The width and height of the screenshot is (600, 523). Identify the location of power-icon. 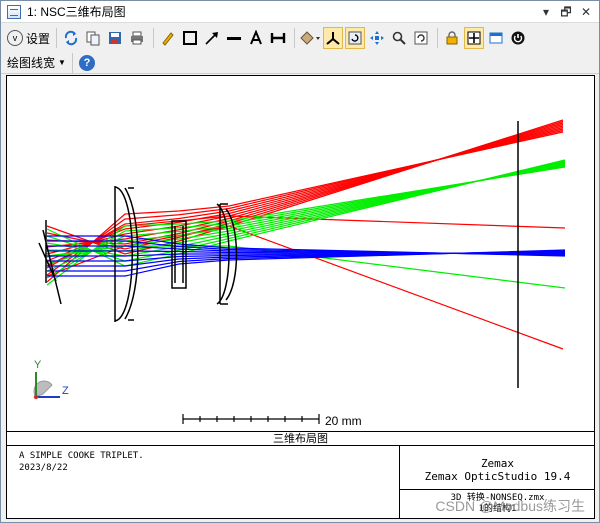
(518, 38).